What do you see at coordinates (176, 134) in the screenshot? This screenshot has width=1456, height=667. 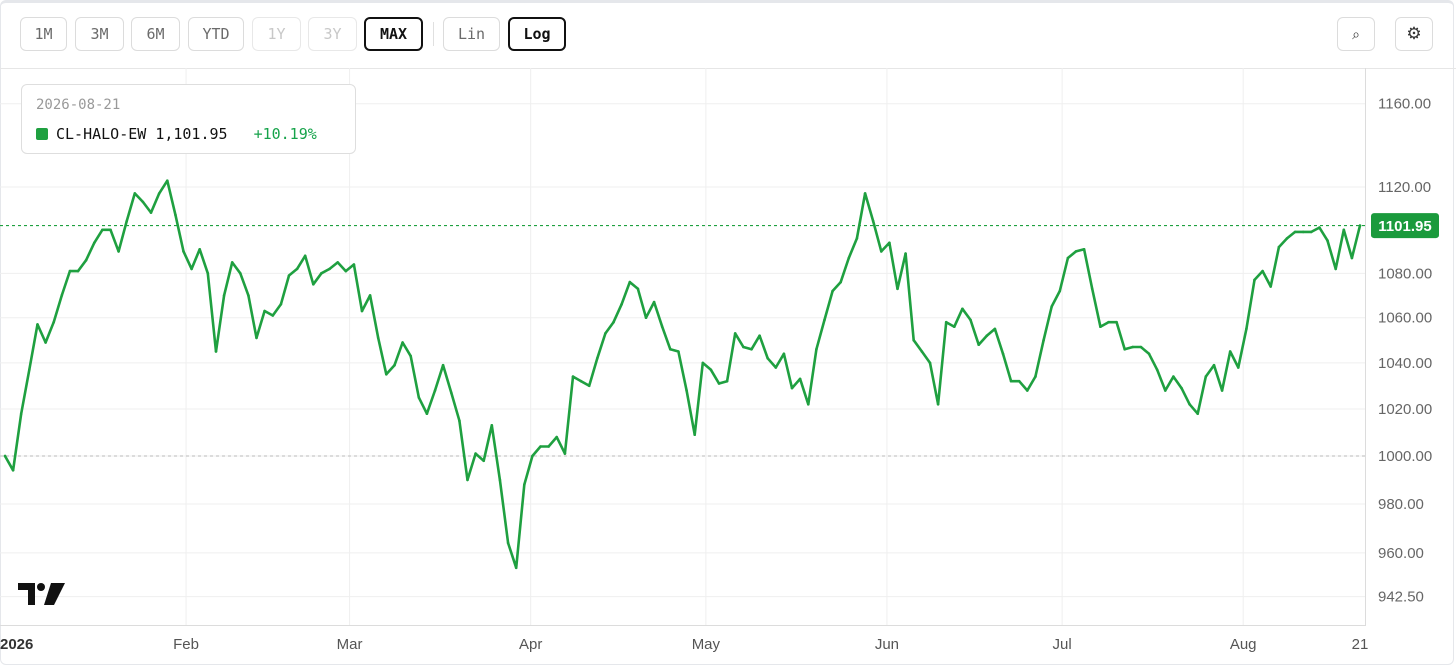 I see `legend-series-row: CL-HALO-EW 1,101.95 +10.19%` at bounding box center [176, 134].